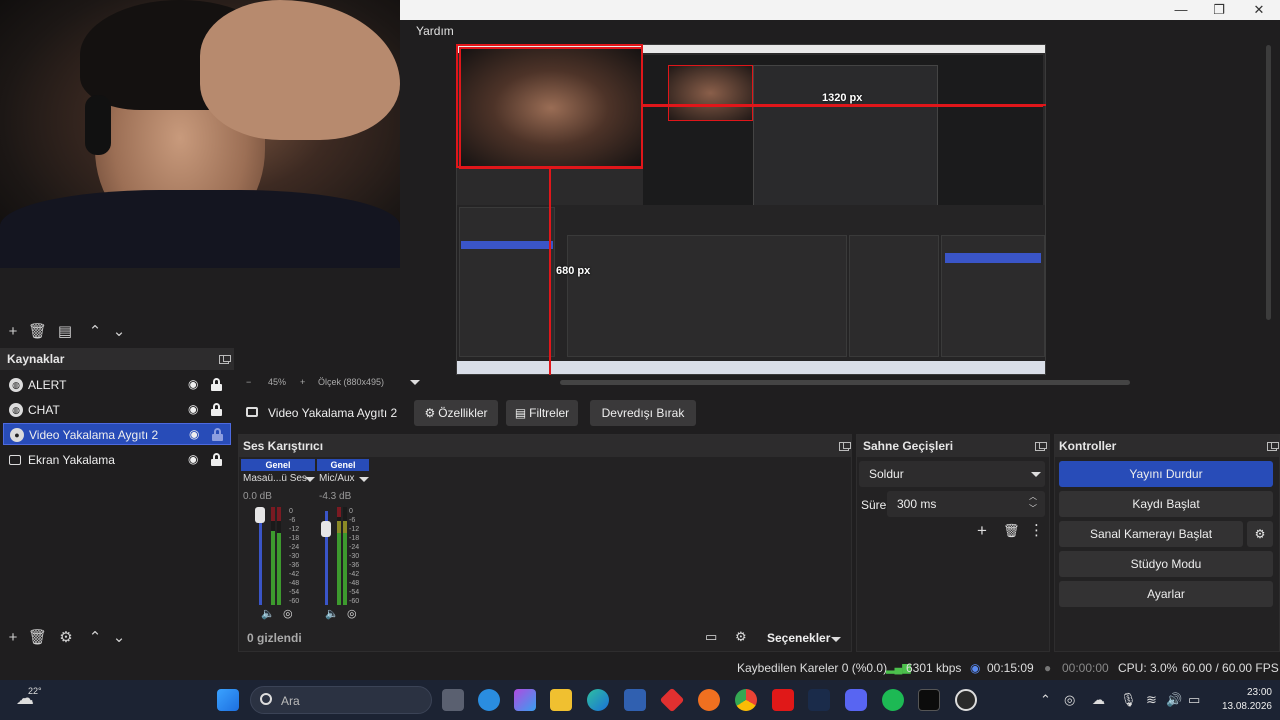  Describe the element at coordinates (1036, 530) in the screenshot. I see `more-options-icon: ⋮` at that location.